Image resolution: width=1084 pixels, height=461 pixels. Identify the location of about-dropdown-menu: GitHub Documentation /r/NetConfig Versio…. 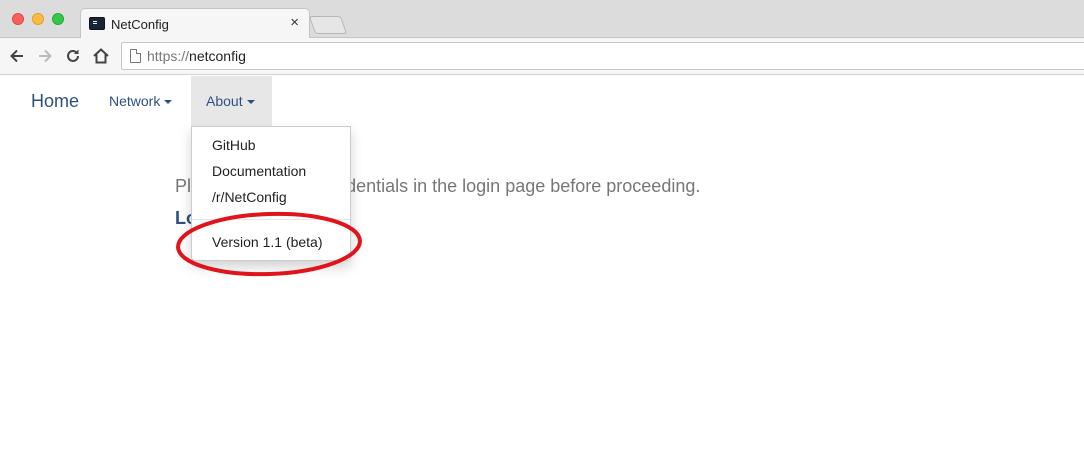
(271, 193).